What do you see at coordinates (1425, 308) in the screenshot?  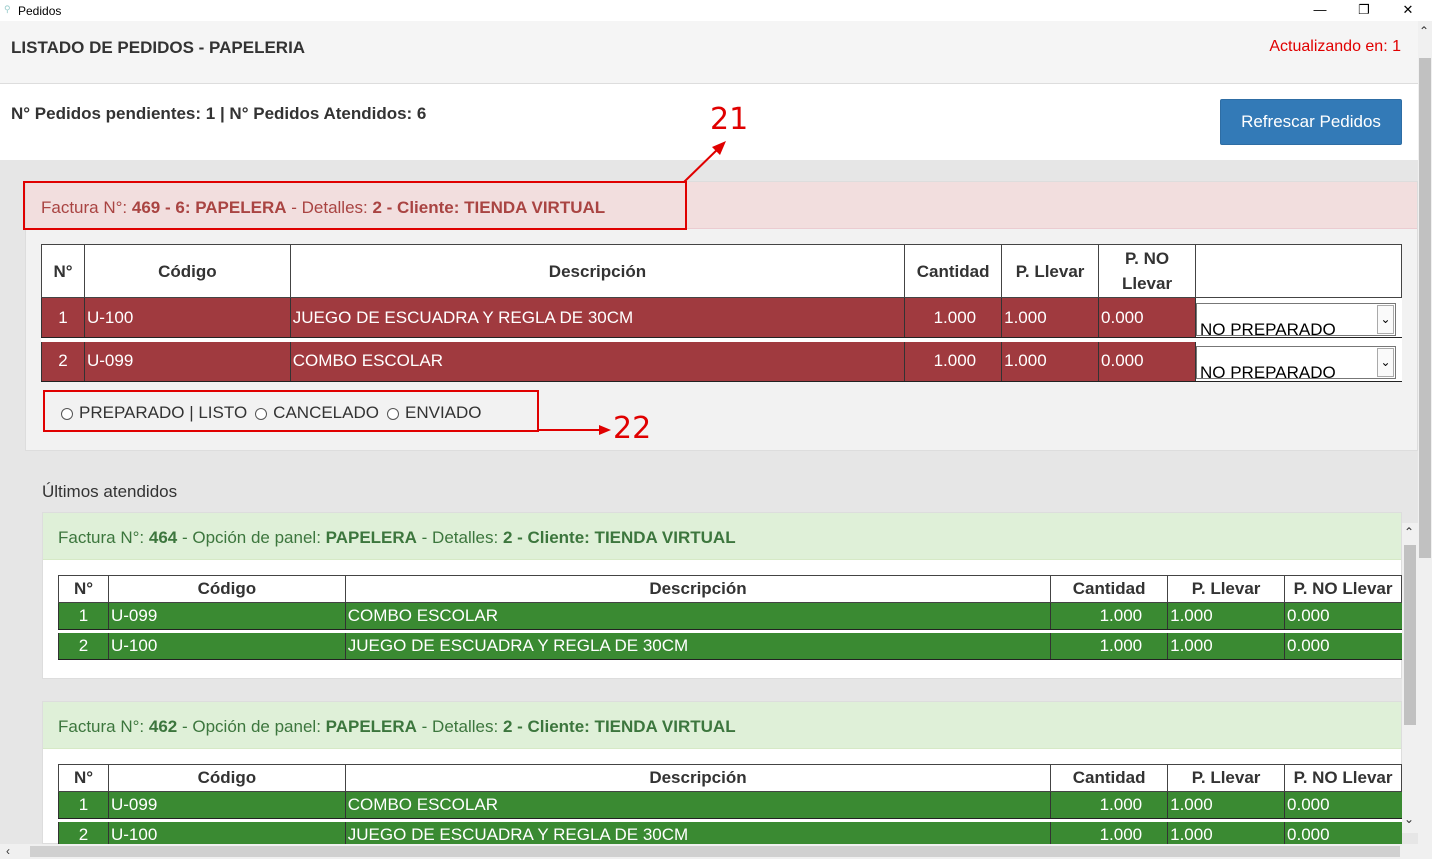 I see `vertical-scrollbar-thumb` at bounding box center [1425, 308].